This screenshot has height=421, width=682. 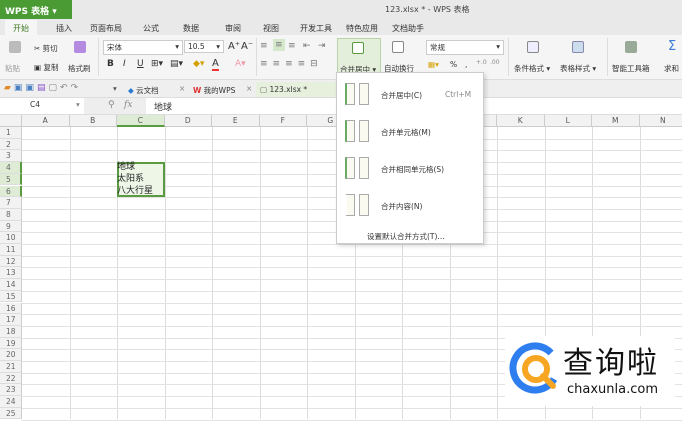 I want to click on column-header-M: M, so click(x=616, y=121).